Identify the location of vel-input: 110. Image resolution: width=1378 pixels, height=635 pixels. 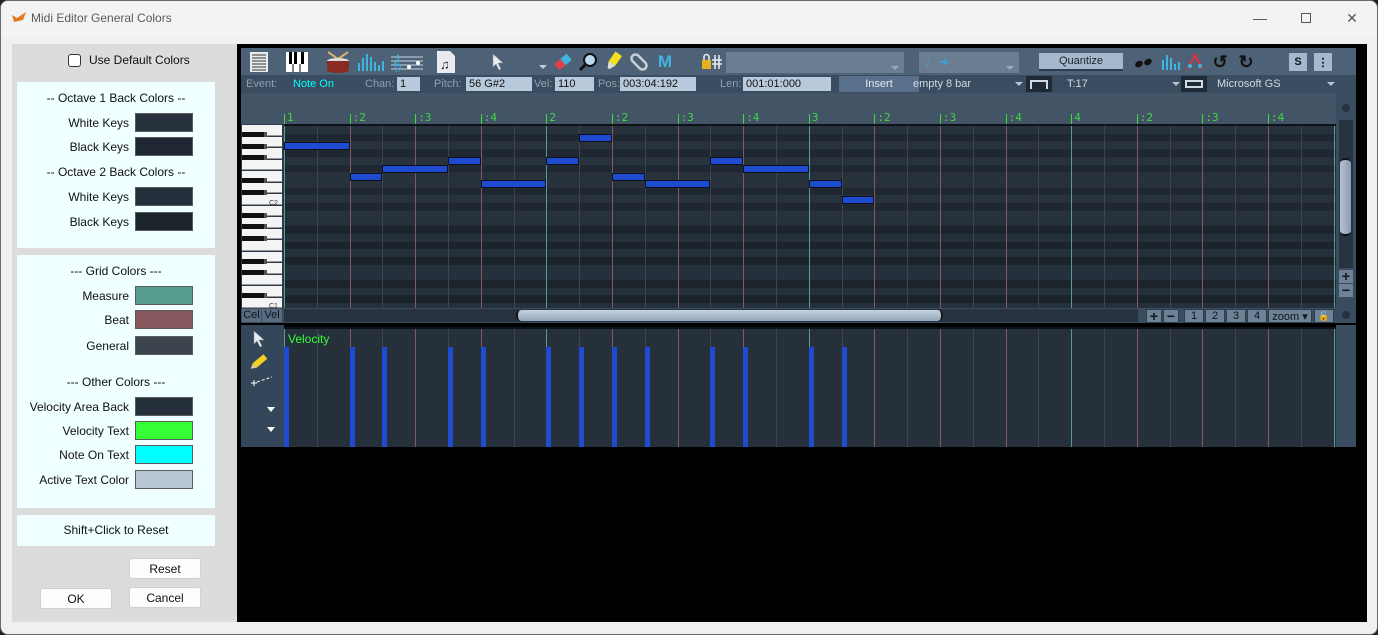
(574, 84).